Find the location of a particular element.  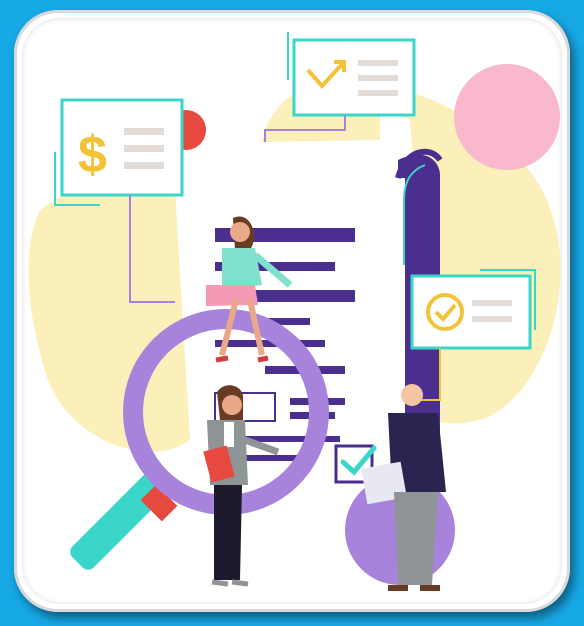

pink-circle is located at coordinates (507, 117).